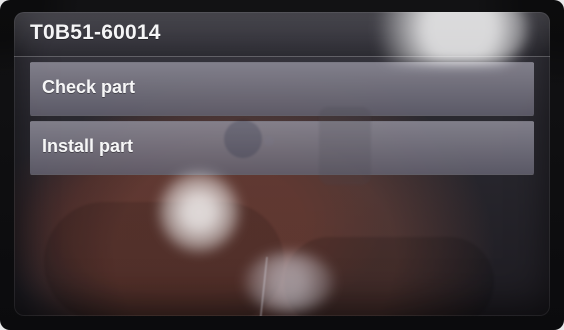 The image size is (564, 330). Describe the element at coordinates (282, 89) in the screenshot. I see `menu-item-check-part: Check part` at that location.